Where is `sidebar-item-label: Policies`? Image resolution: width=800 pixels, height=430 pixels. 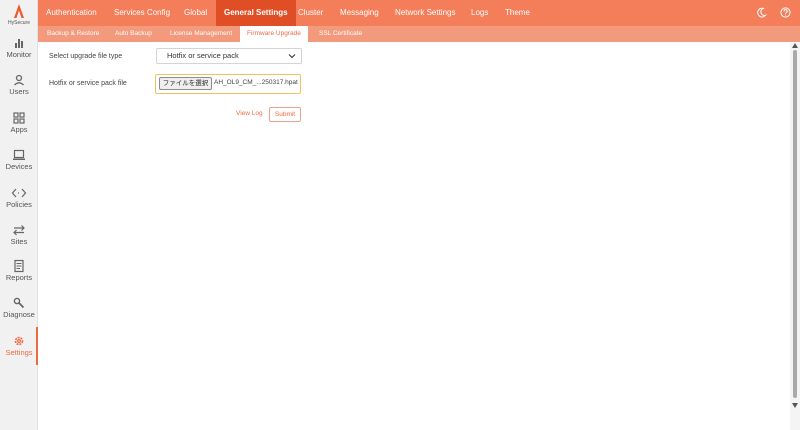
sidebar-item-label: Policies is located at coordinates (19, 204).